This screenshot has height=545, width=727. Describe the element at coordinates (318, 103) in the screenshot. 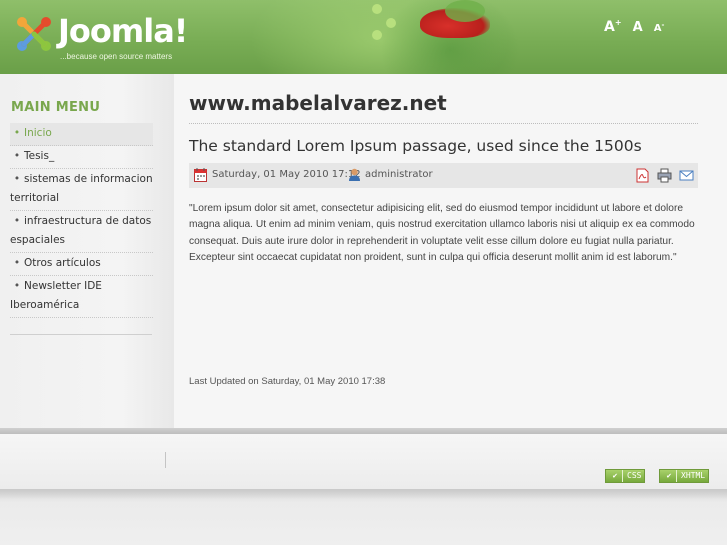

I see `page-title: www.mabelalvarez.net` at that location.